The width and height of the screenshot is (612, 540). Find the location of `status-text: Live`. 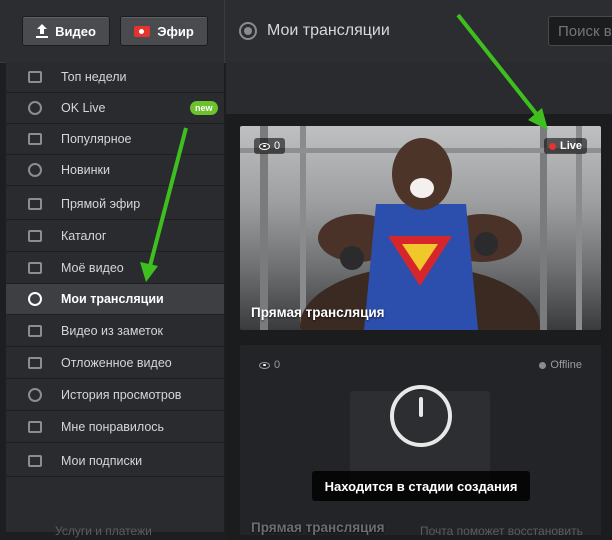

status-text: Live is located at coordinates (570, 146).